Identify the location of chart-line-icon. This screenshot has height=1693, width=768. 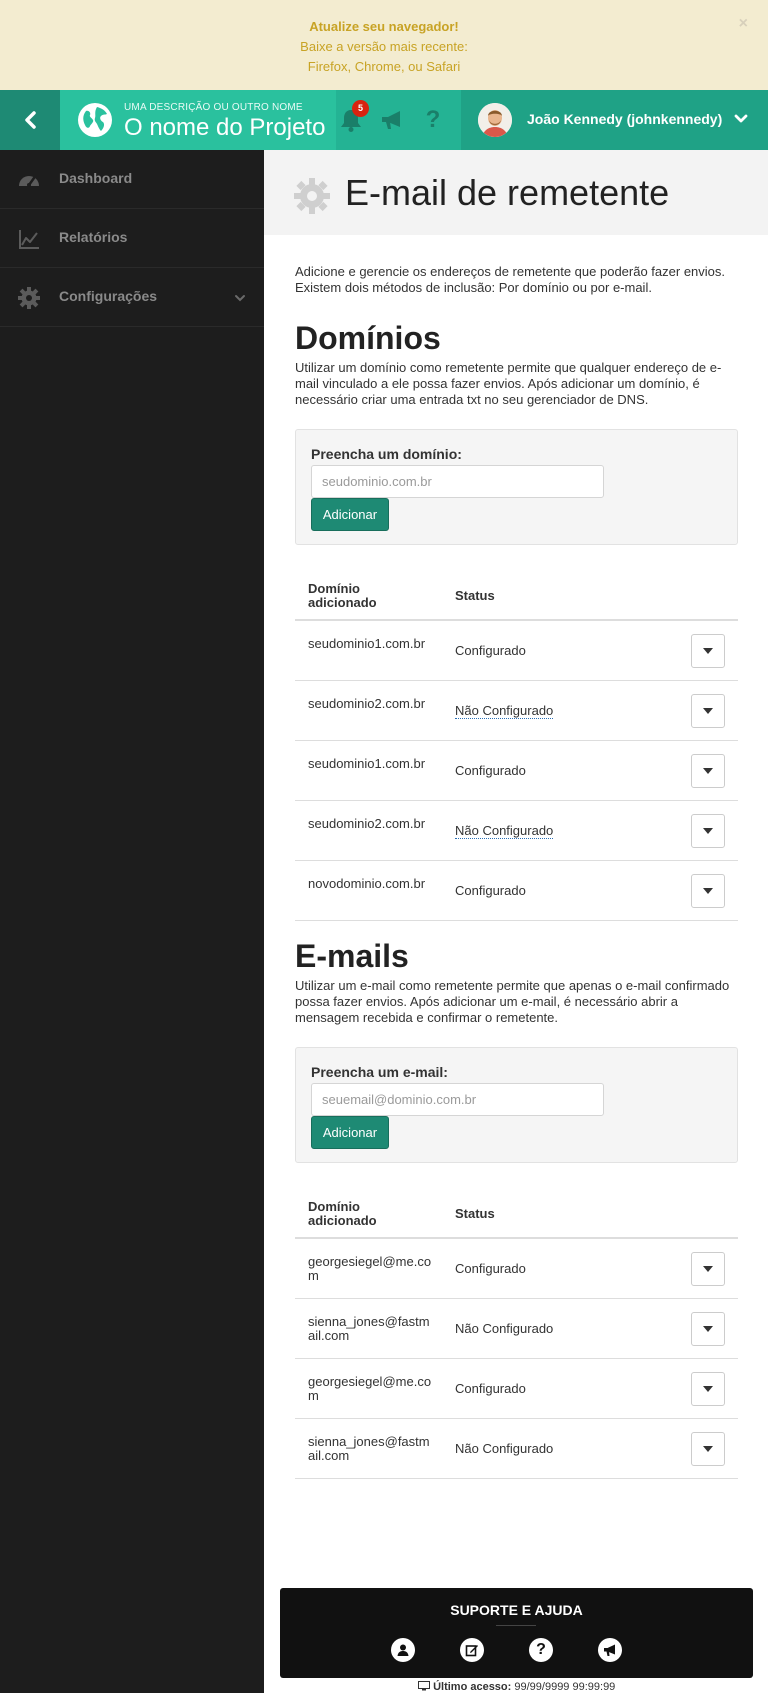
(29, 239).